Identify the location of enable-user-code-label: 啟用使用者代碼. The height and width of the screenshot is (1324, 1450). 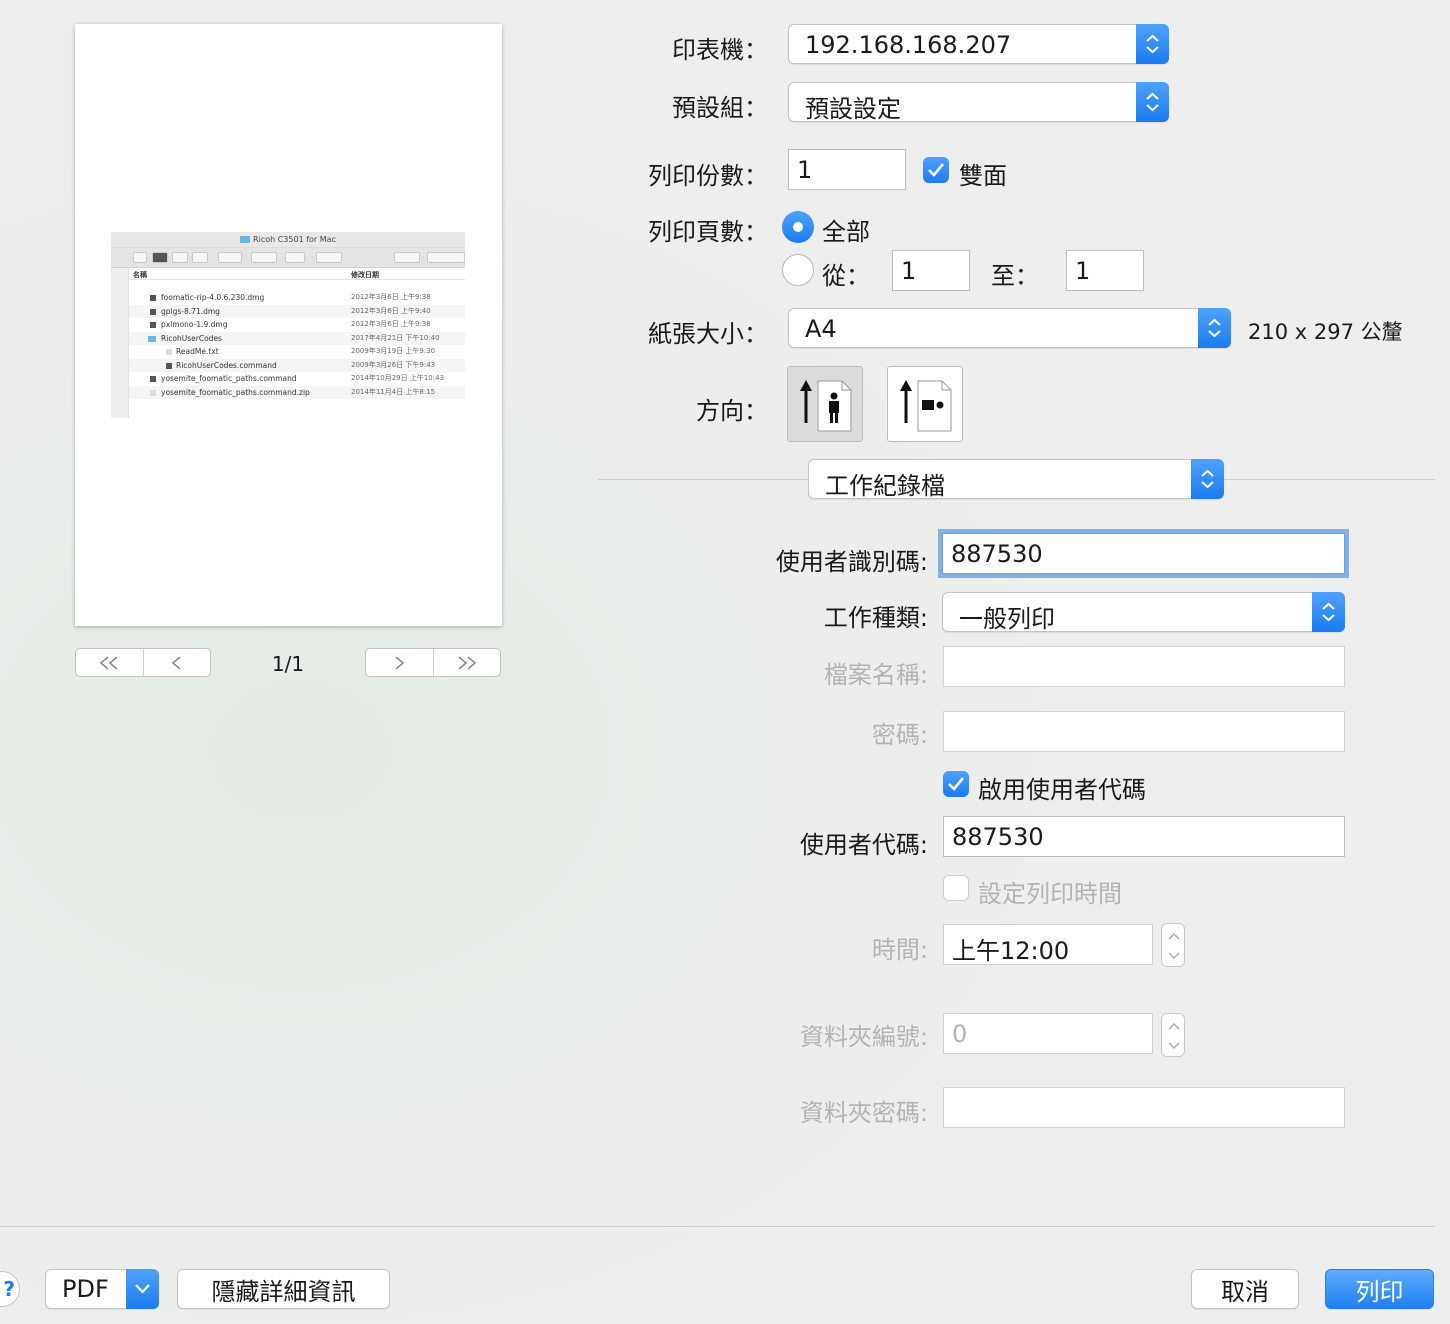
(1062, 790).